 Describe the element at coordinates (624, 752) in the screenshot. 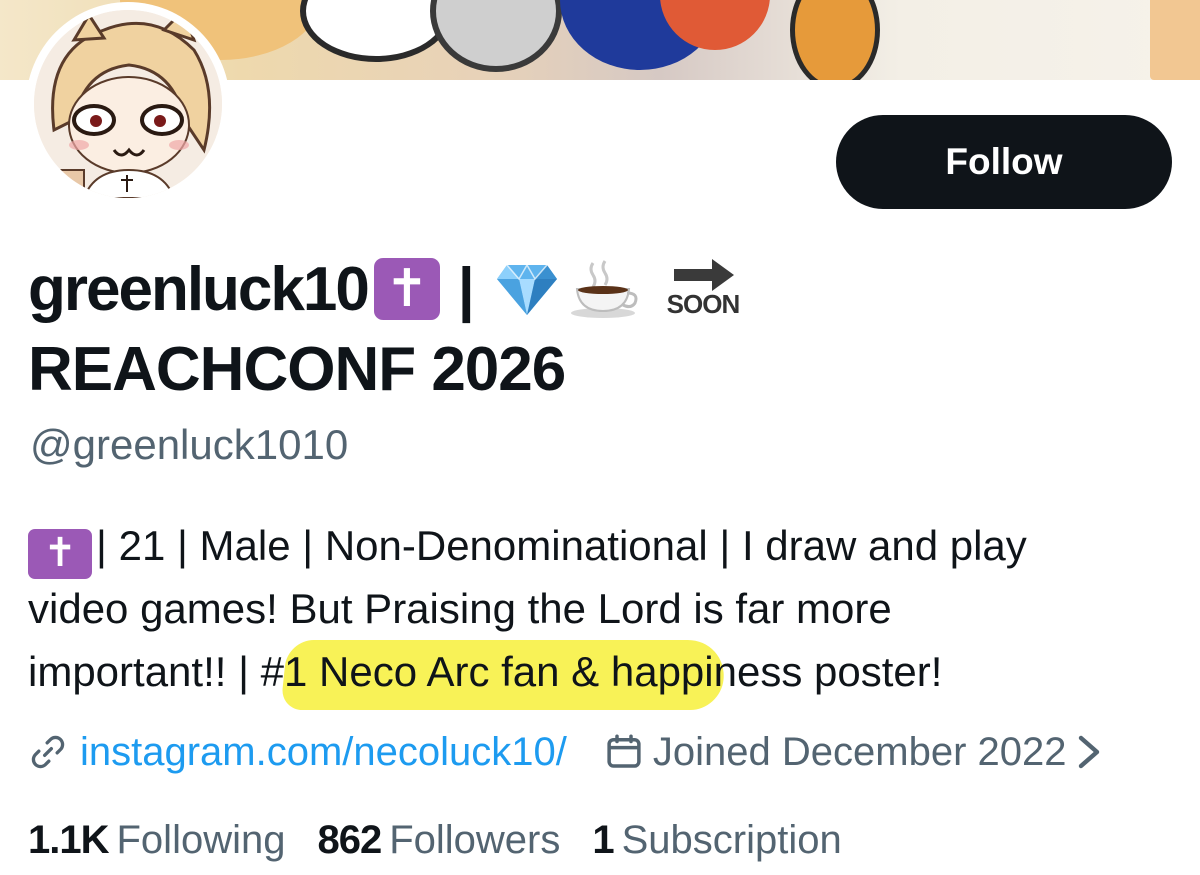

I see `calendar-icon` at that location.